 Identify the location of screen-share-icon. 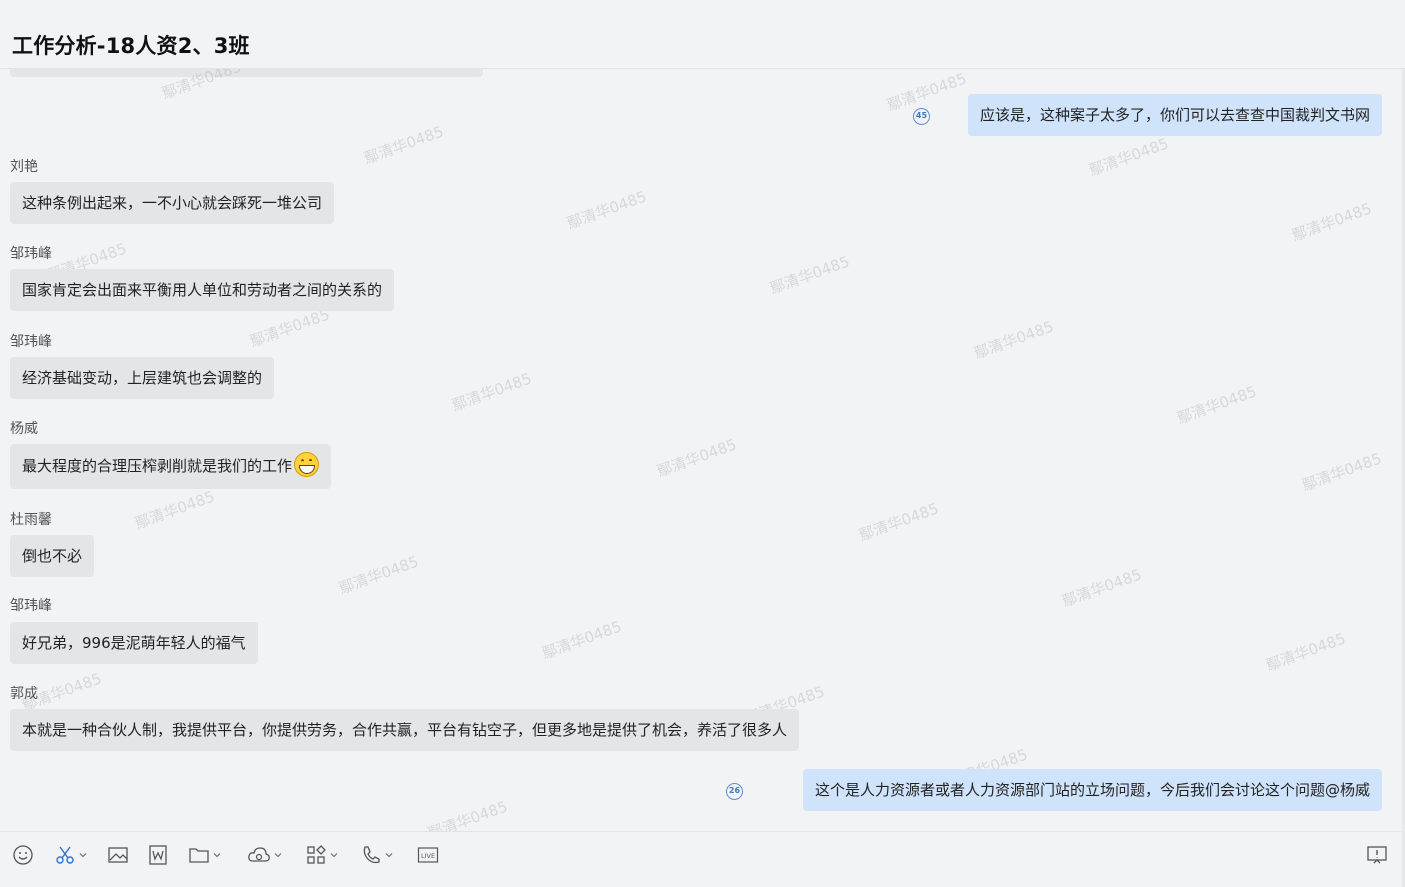
(1377, 855).